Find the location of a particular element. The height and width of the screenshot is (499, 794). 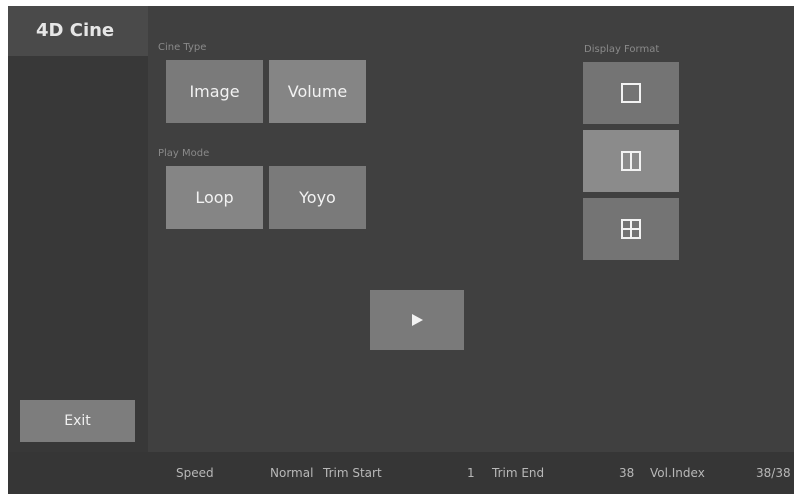

display-format-single-button is located at coordinates (631, 93).